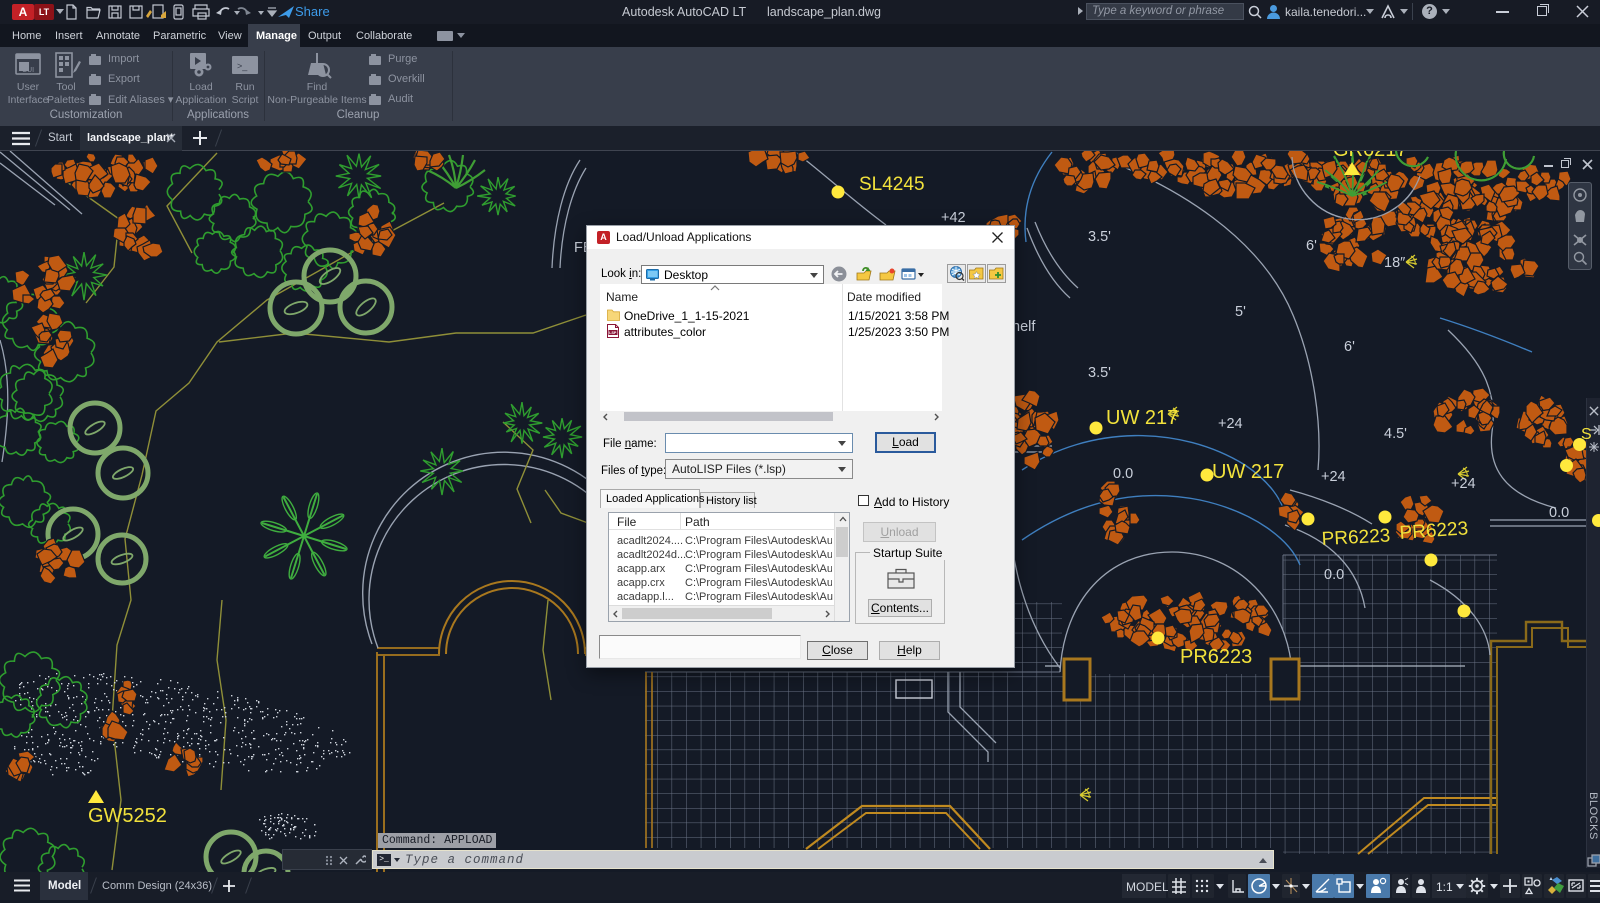  I want to click on svg-text: LSP, so click(613, 333).